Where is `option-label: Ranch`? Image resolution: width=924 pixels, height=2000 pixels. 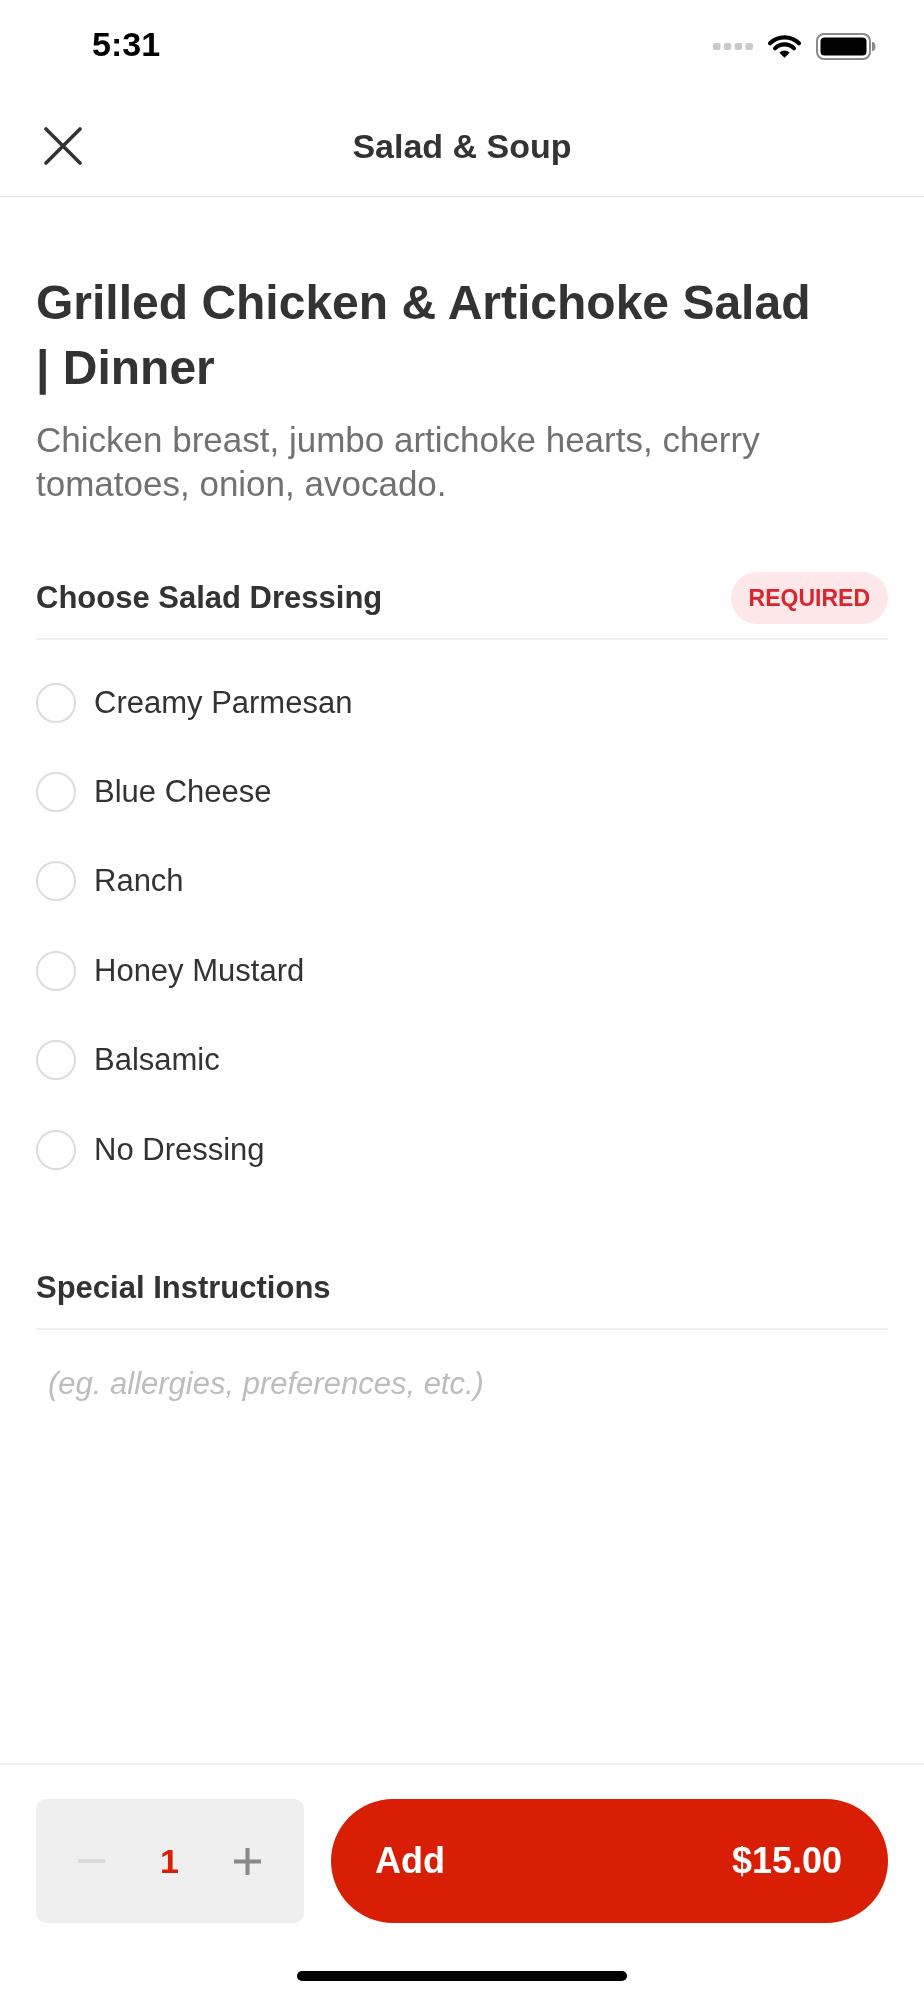
option-label: Ranch is located at coordinates (139, 881).